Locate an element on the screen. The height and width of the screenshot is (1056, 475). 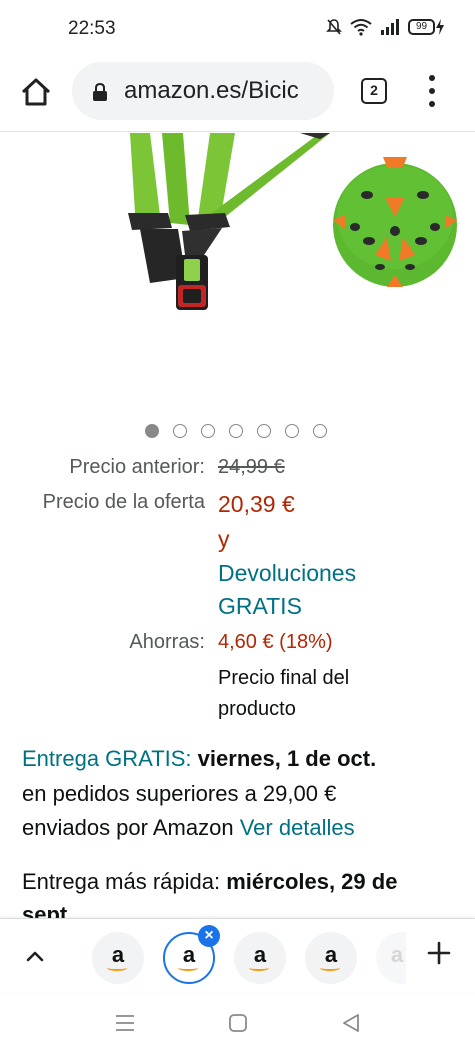
wifi-icon is located at coordinates (361, 27).